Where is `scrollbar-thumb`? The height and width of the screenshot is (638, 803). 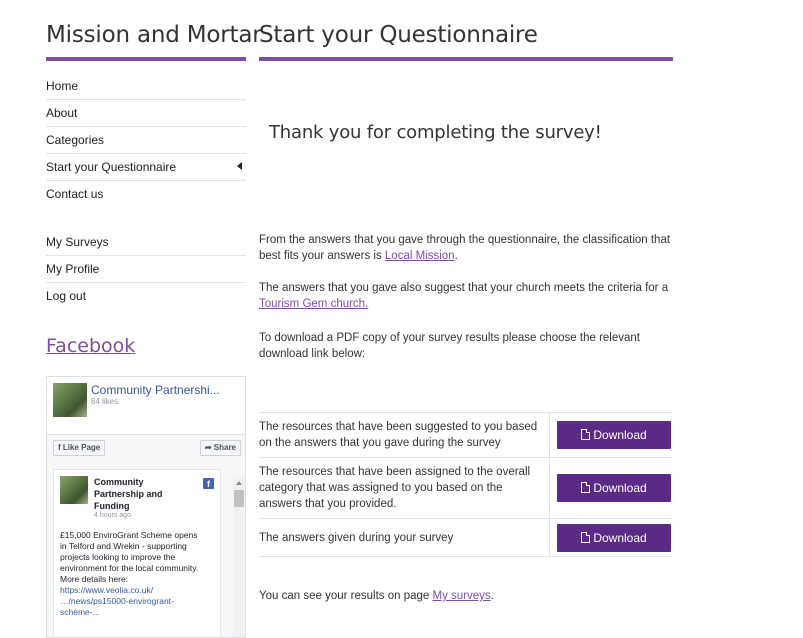 scrollbar-thumb is located at coordinates (239, 498).